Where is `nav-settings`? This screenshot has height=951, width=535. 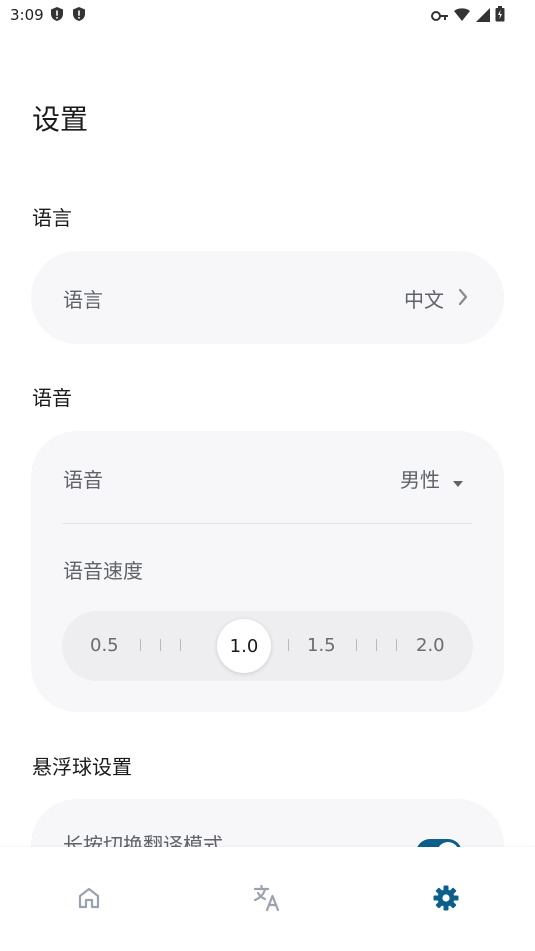 nav-settings is located at coordinates (446, 900).